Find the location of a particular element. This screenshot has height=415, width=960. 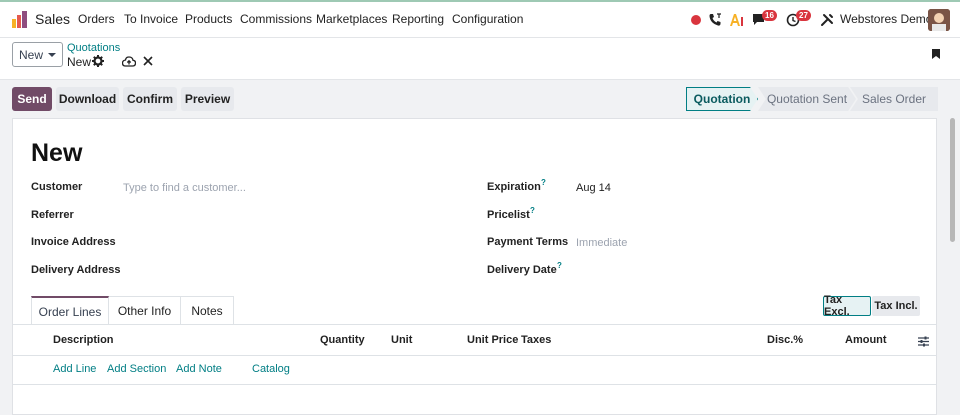

expiration-help-icon: ? is located at coordinates (543, 182).